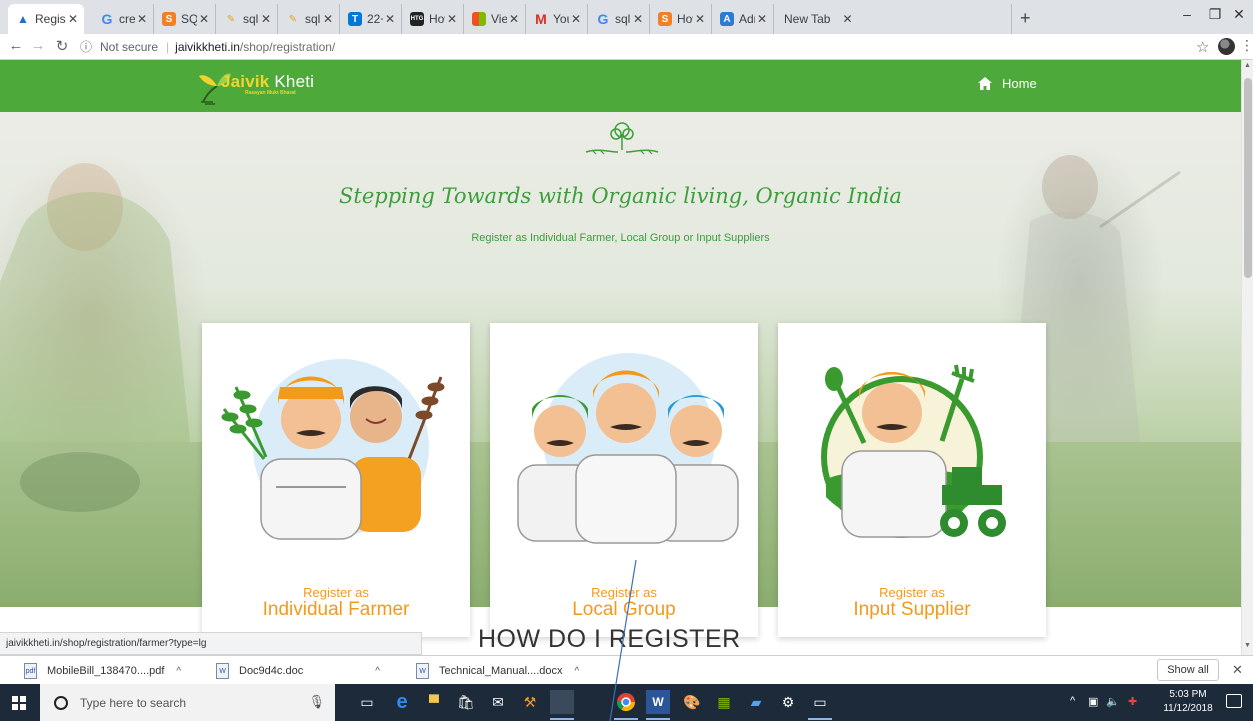 The height and width of the screenshot is (721, 1253). What do you see at coordinates (309, 19) in the screenshot?
I see `tab-sql-se-2: ✎ sql se ✕` at bounding box center [309, 19].